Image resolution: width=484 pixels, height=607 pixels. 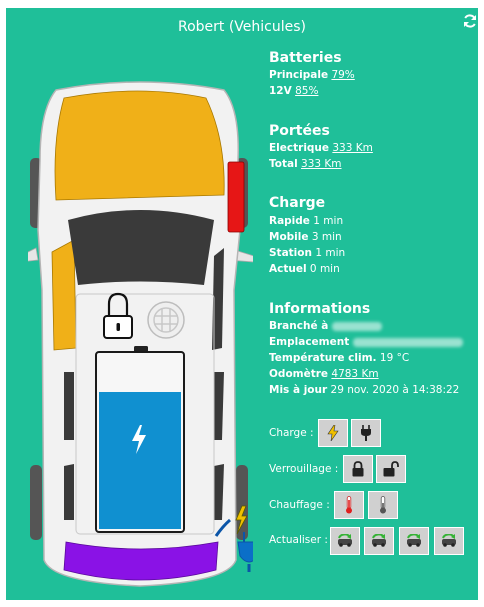 What do you see at coordinates (297, 203) in the screenshot?
I see `charge-title: Charge` at bounding box center [297, 203].